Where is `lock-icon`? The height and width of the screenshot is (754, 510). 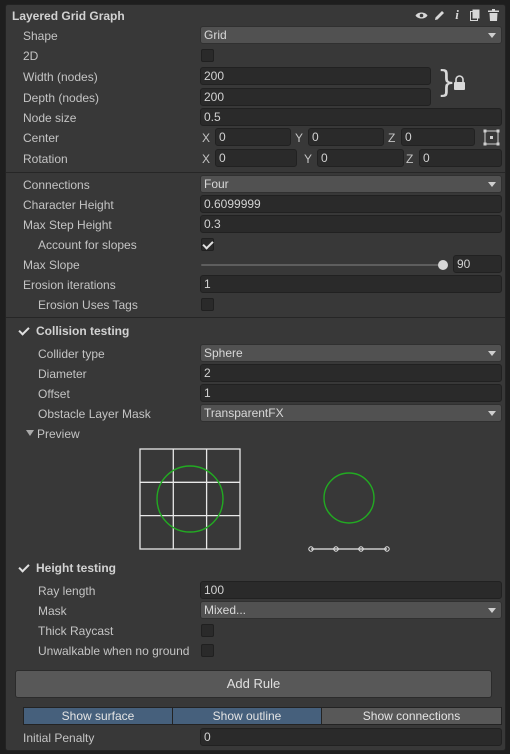
lock-icon is located at coordinates (459, 84).